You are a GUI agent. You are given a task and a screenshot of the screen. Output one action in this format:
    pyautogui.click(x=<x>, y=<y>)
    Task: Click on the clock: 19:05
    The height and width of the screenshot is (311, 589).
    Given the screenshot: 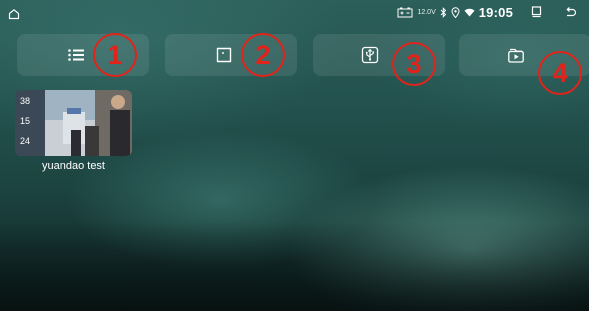 What is the action you would take?
    pyautogui.click(x=495, y=12)
    